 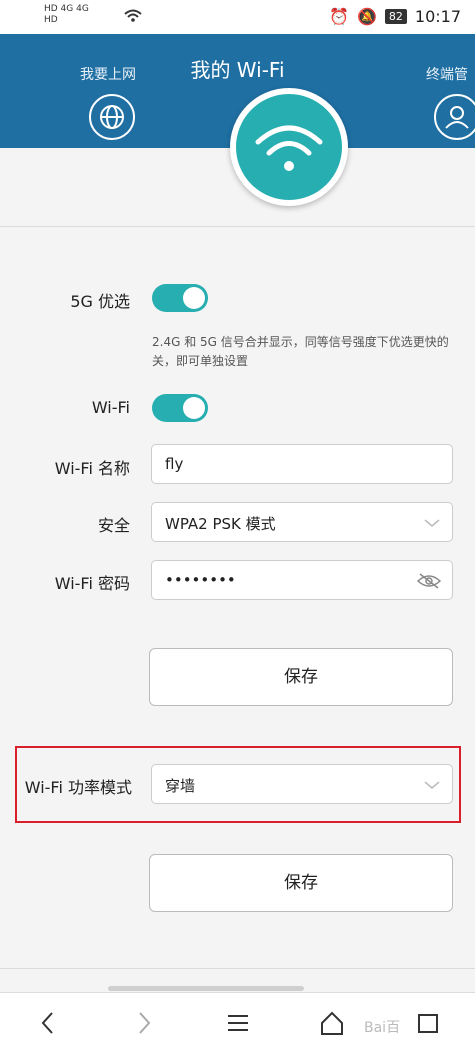 I want to click on wifi-name-value: fly, so click(x=174, y=464).